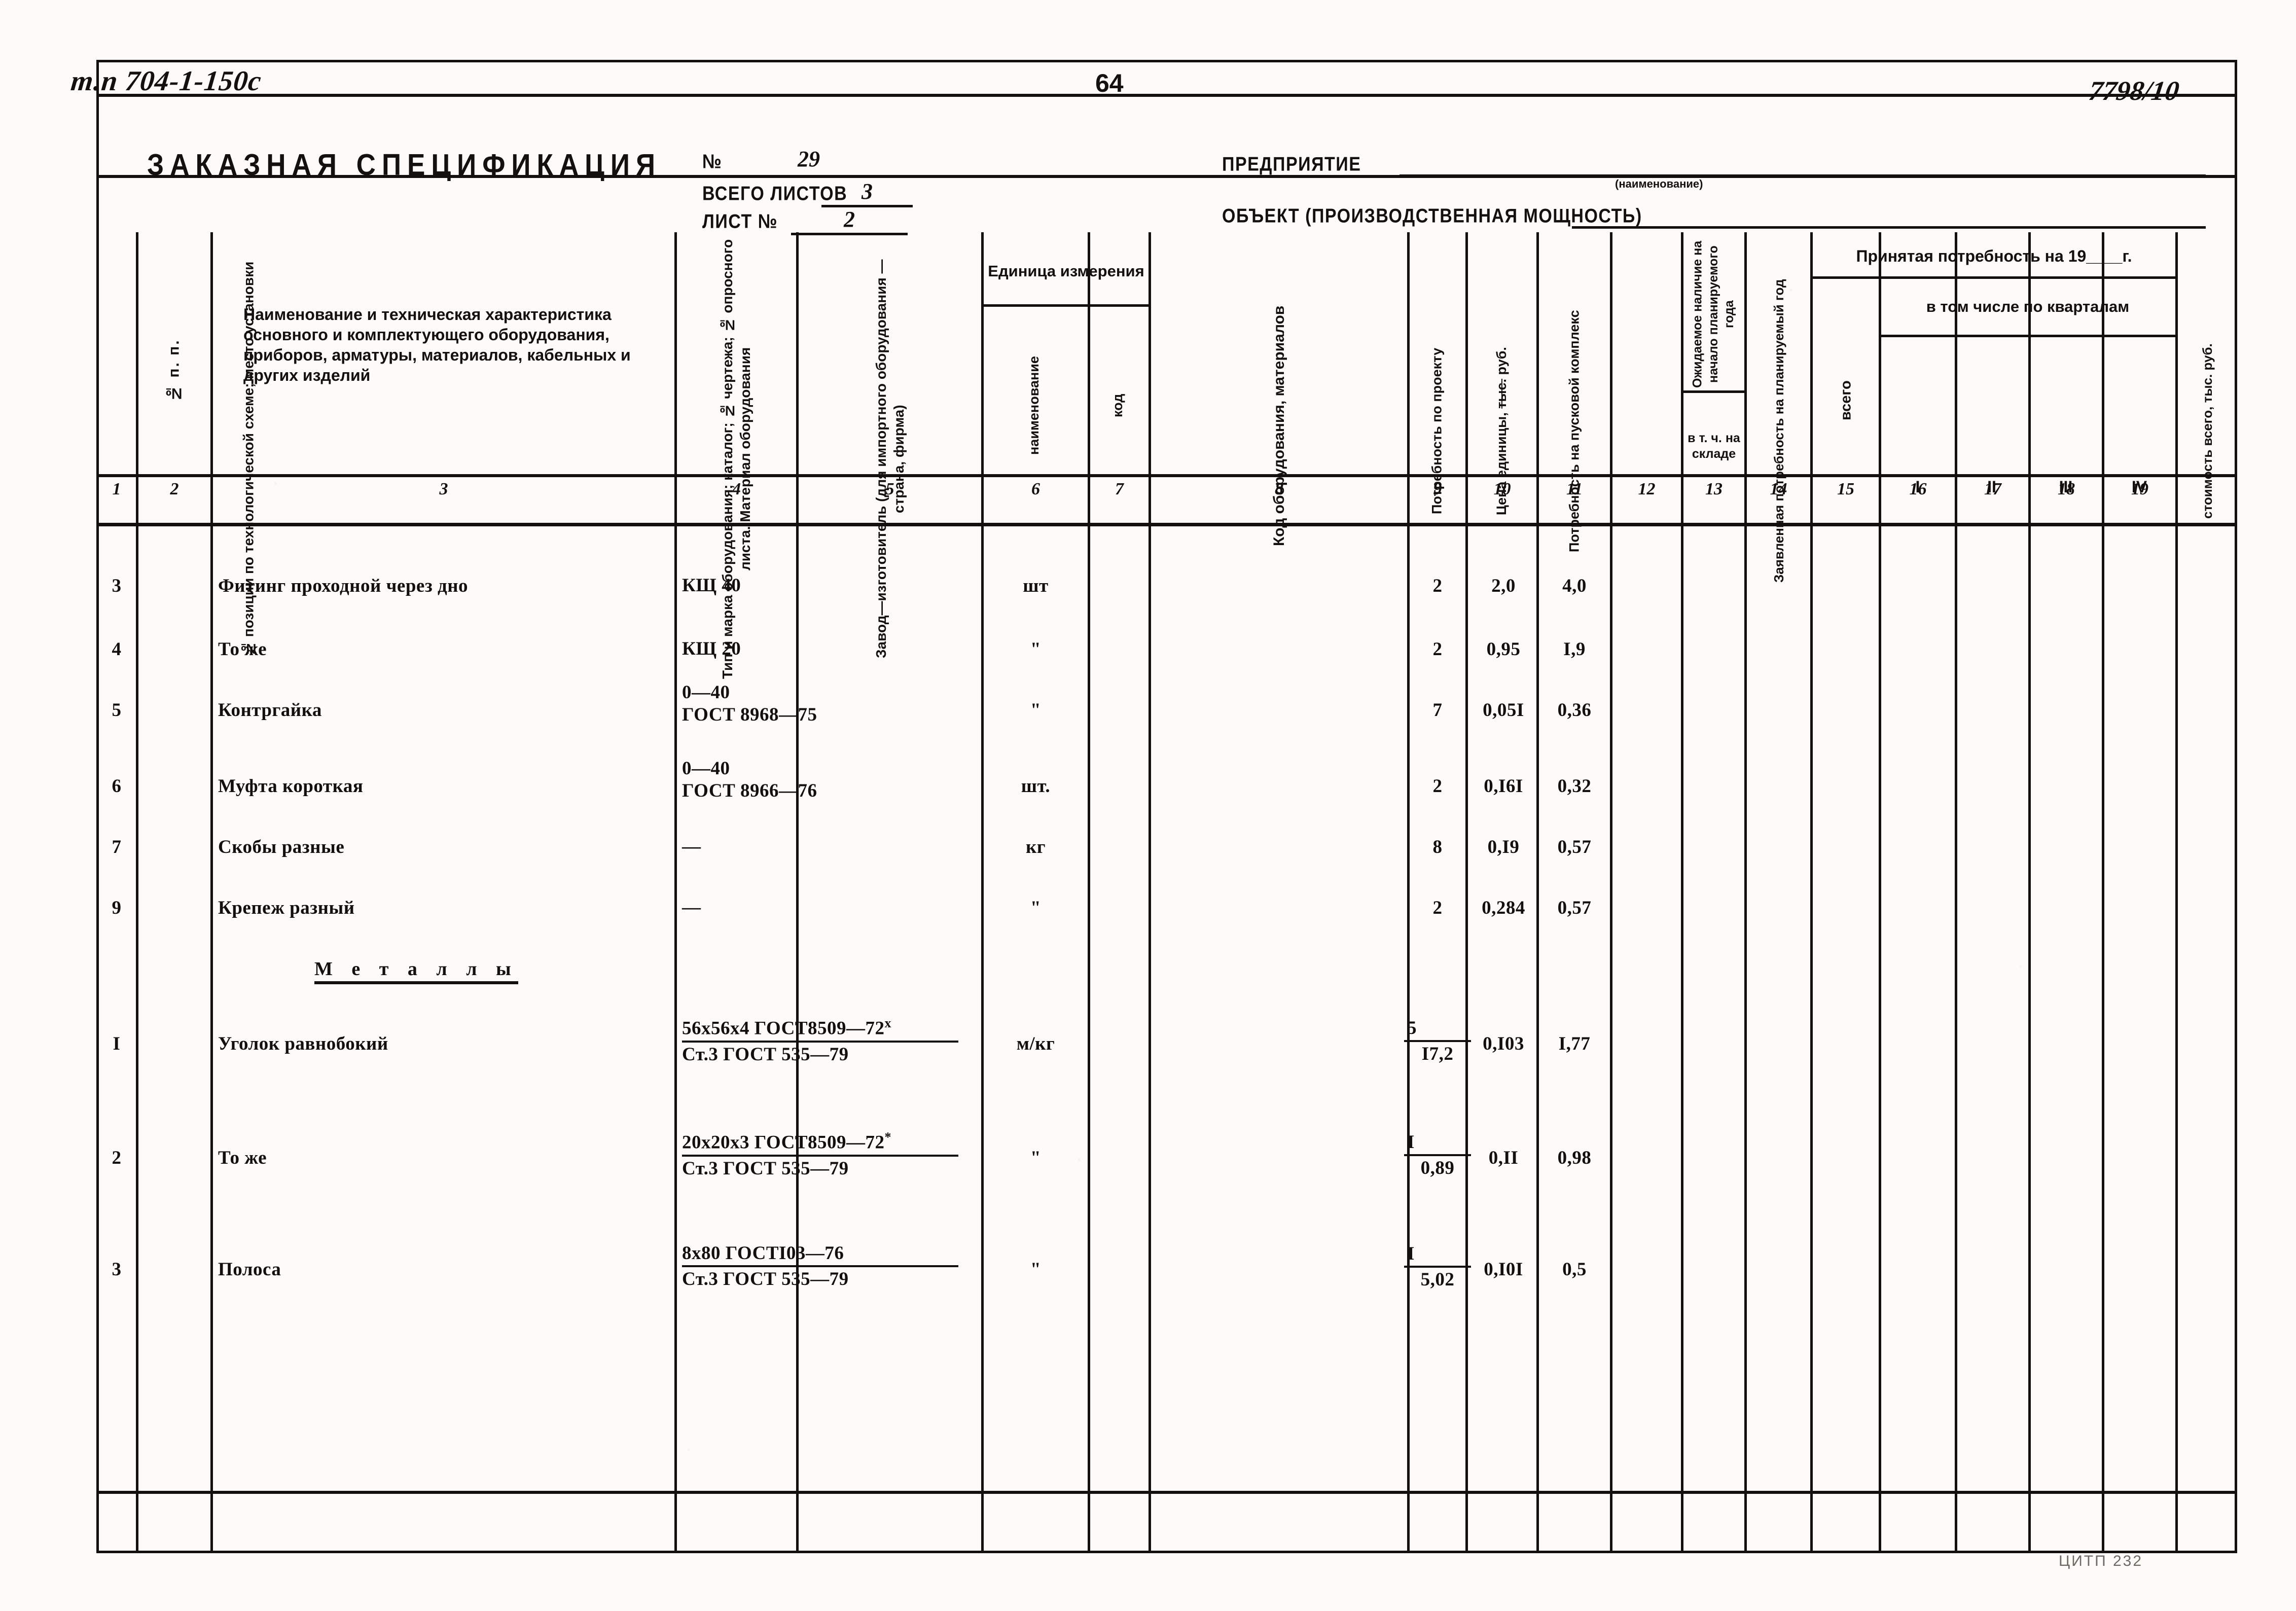 This screenshot has width=2296, height=1611. I want to click on row-qty: 8, so click(1438, 846).